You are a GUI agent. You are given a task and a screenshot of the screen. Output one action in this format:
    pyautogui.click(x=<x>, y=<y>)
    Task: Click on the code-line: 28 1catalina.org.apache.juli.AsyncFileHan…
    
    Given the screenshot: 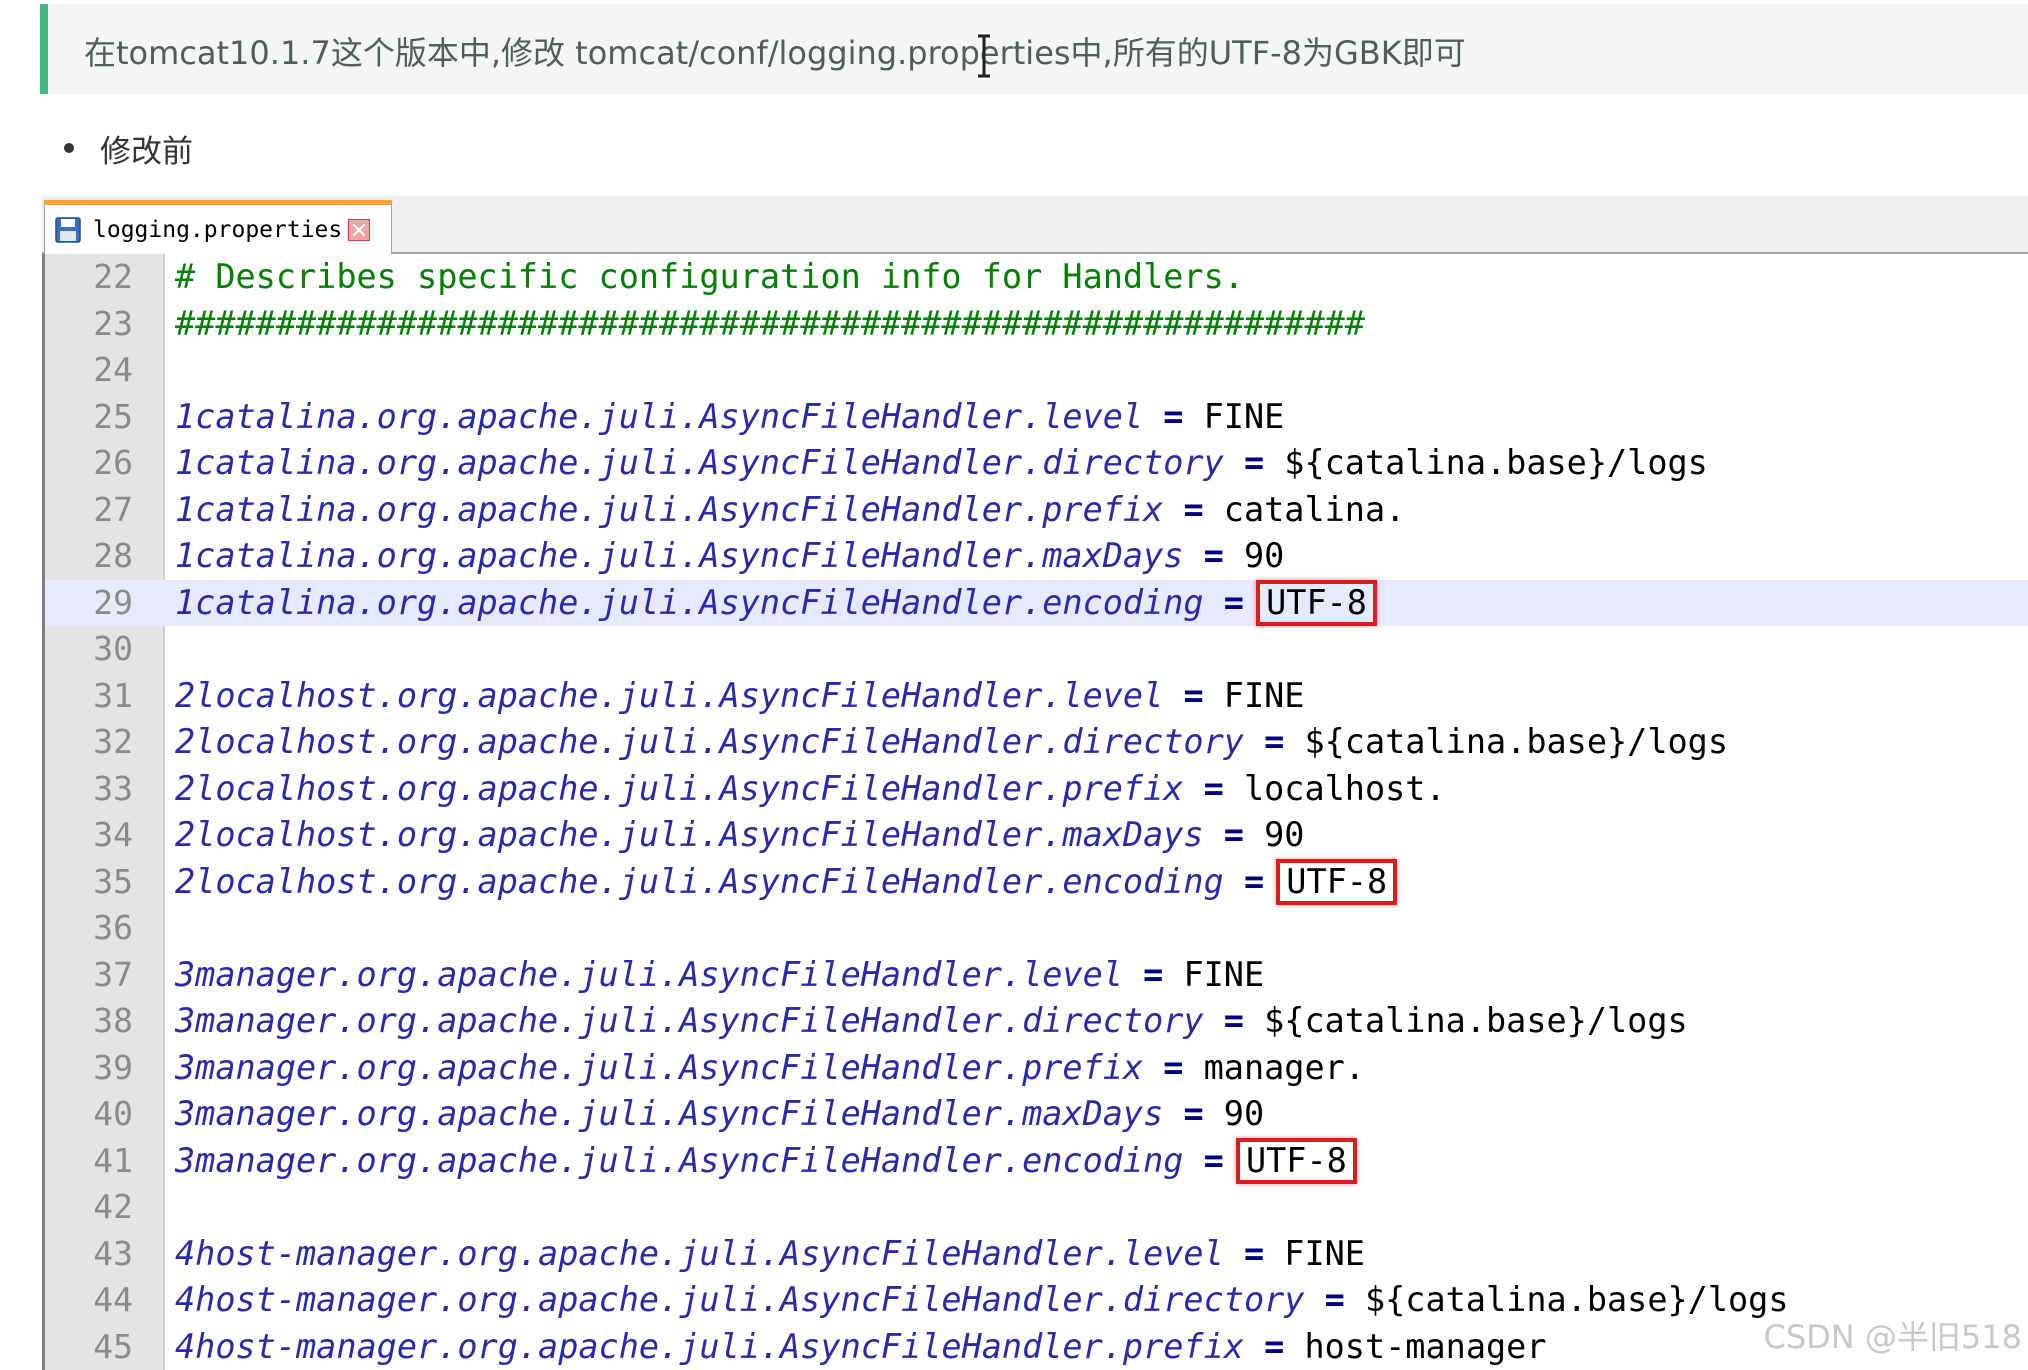 What is the action you would take?
    pyautogui.click(x=1036, y=556)
    